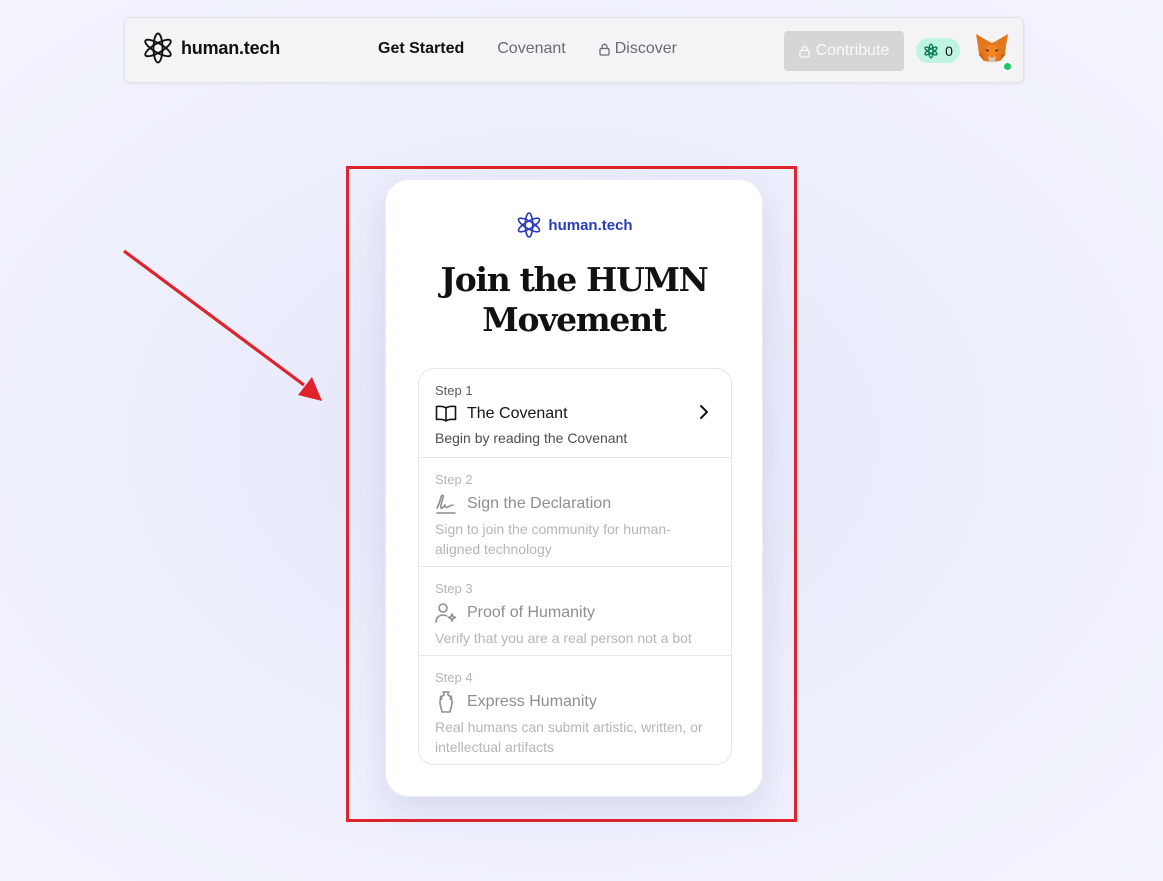 This screenshot has width=1163, height=881. I want to click on nav-get-started: Get Started, so click(421, 49).